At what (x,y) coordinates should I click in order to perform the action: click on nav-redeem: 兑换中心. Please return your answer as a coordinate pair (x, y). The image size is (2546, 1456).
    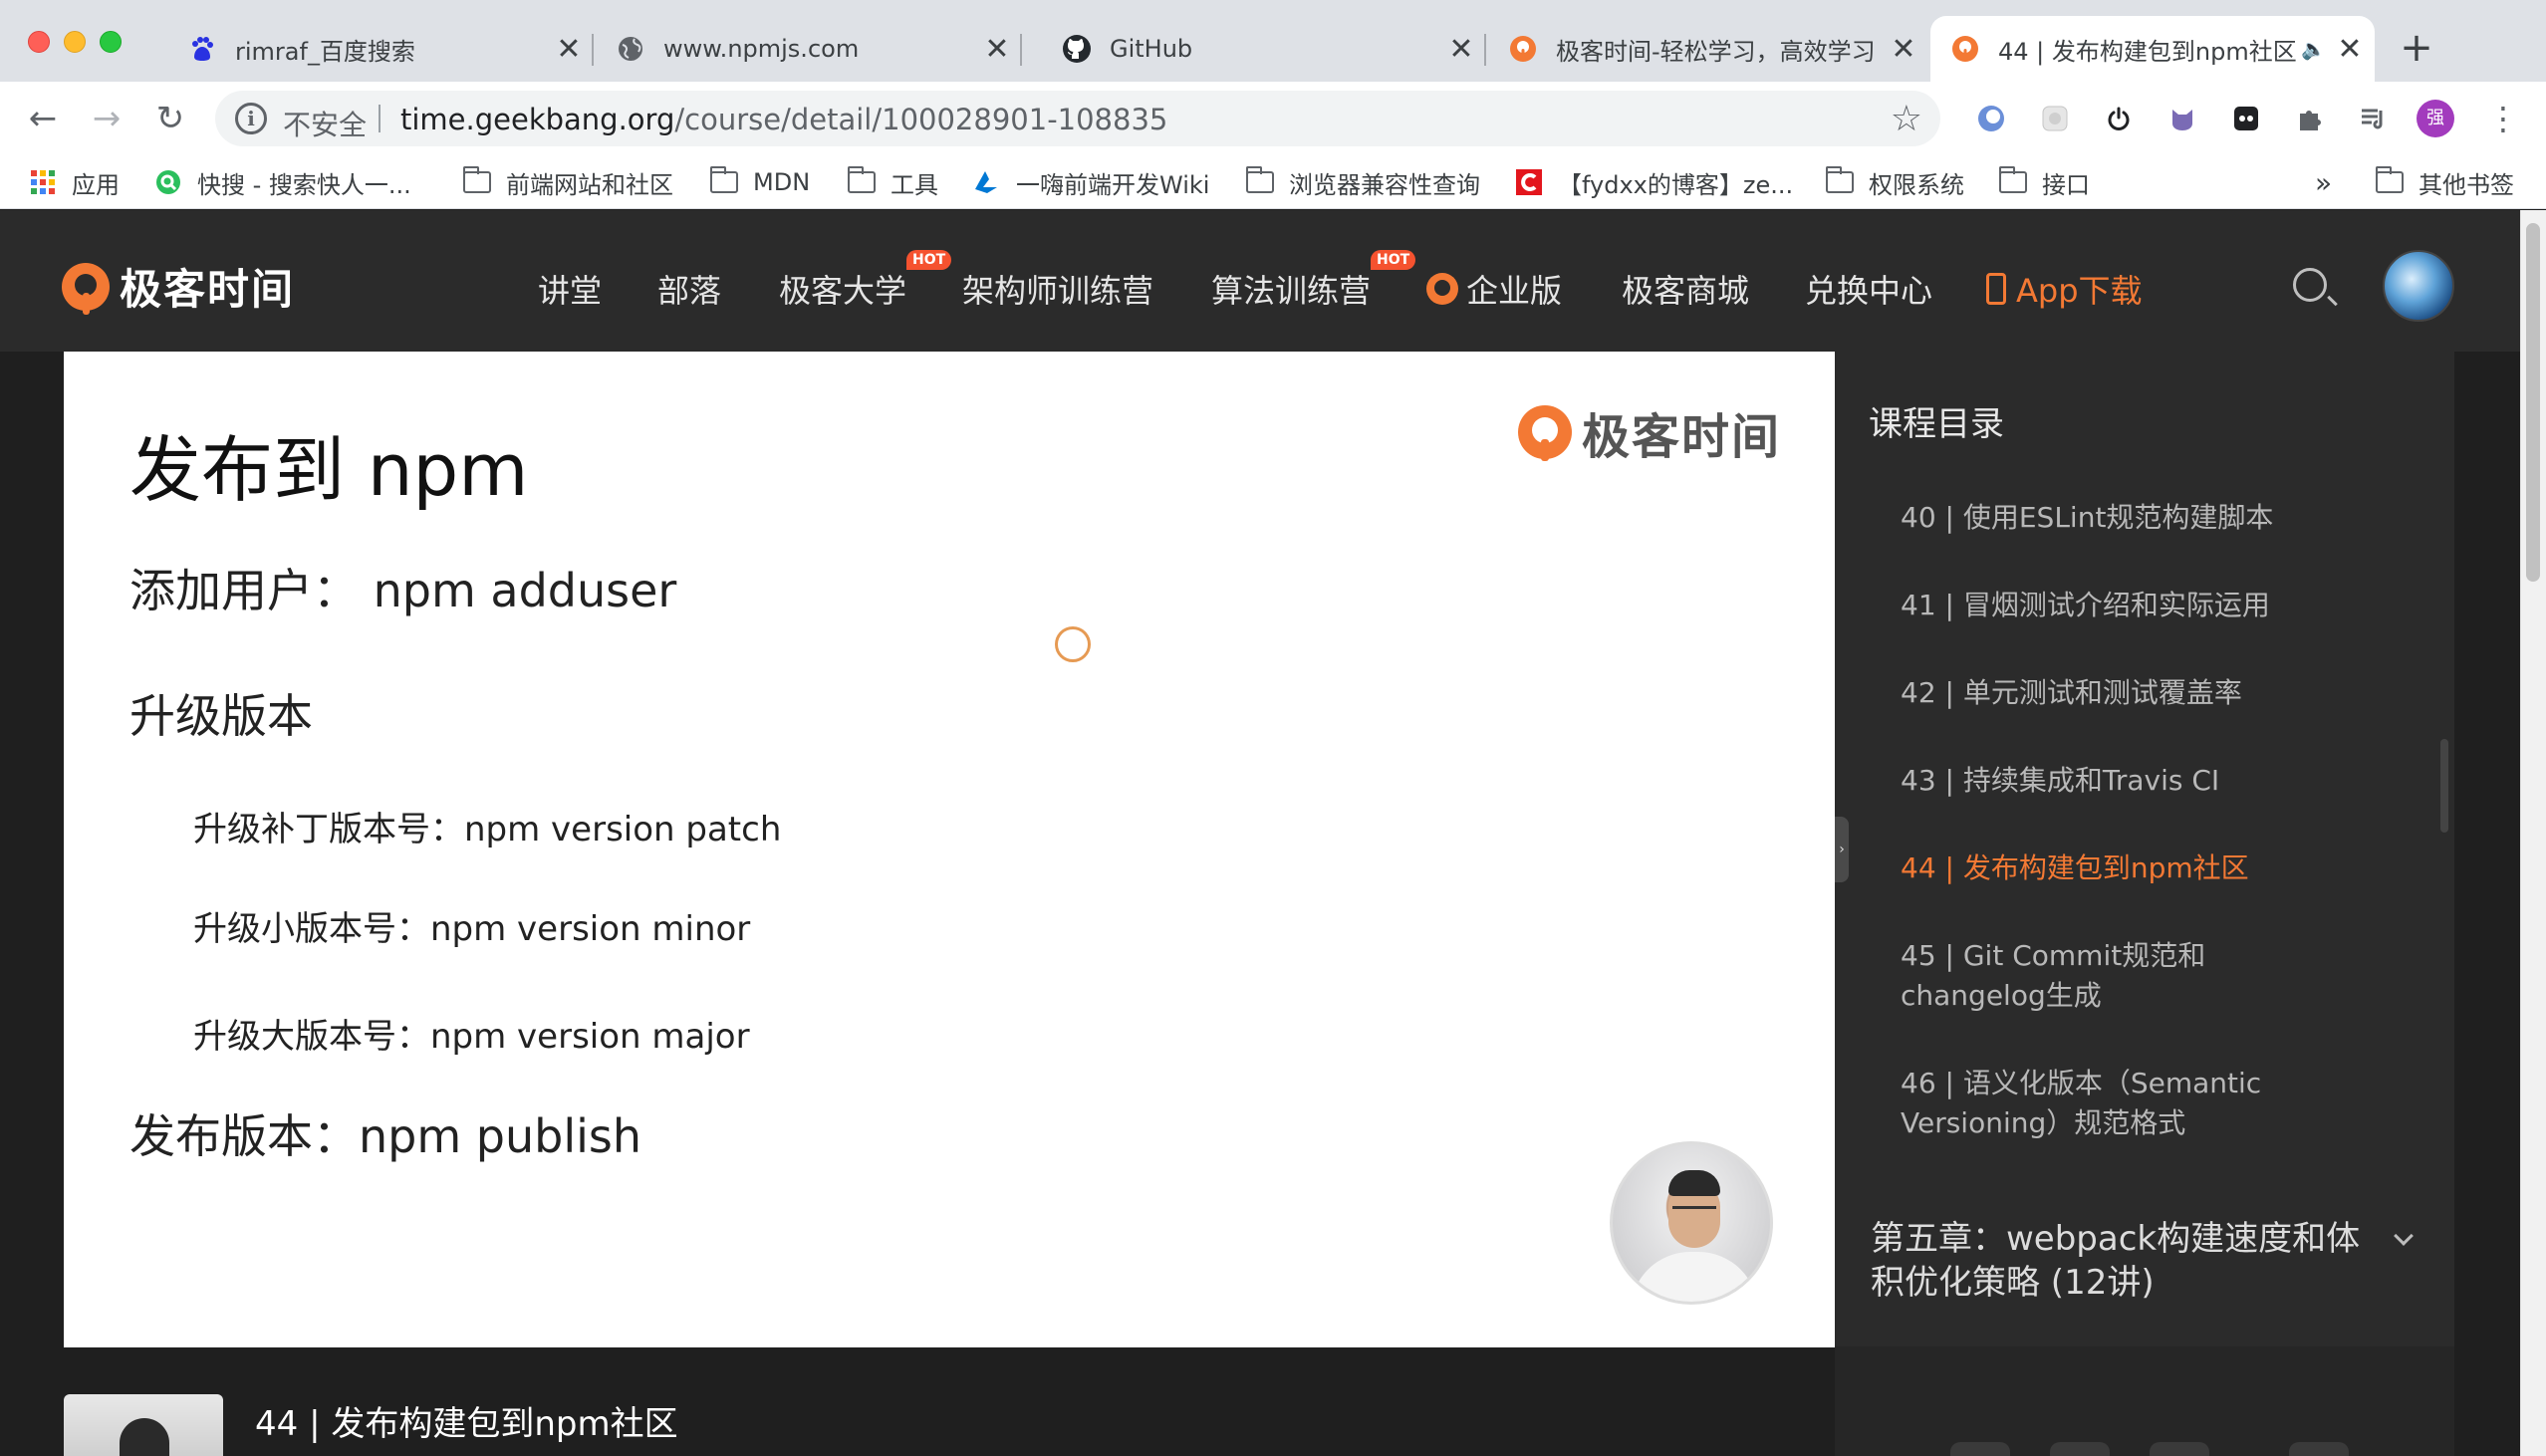
    Looking at the image, I should click on (1868, 289).